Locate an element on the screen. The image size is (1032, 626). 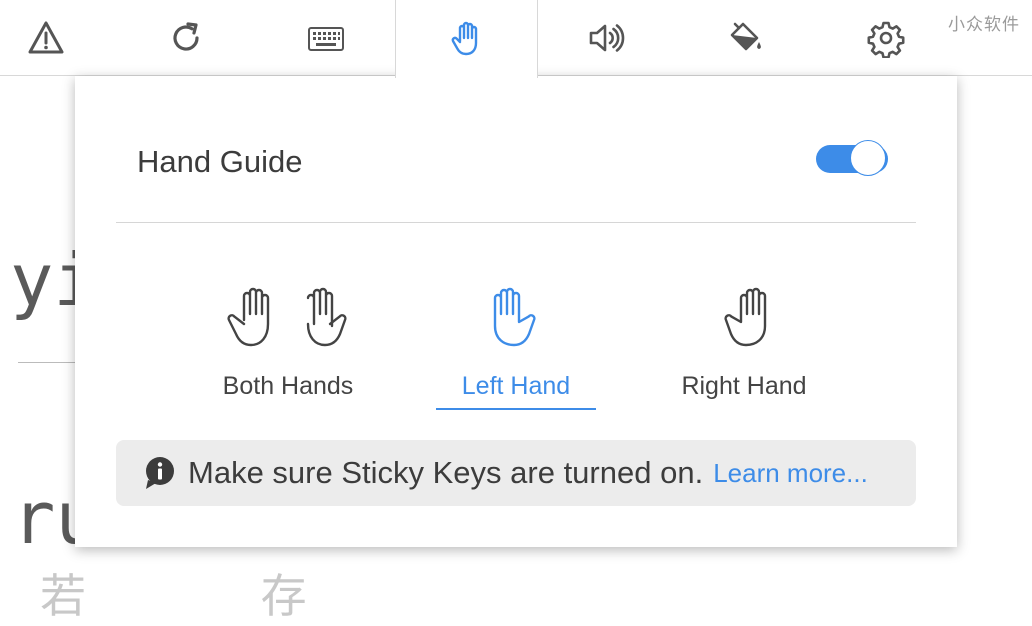
toggle-knob is located at coordinates (868, 158).